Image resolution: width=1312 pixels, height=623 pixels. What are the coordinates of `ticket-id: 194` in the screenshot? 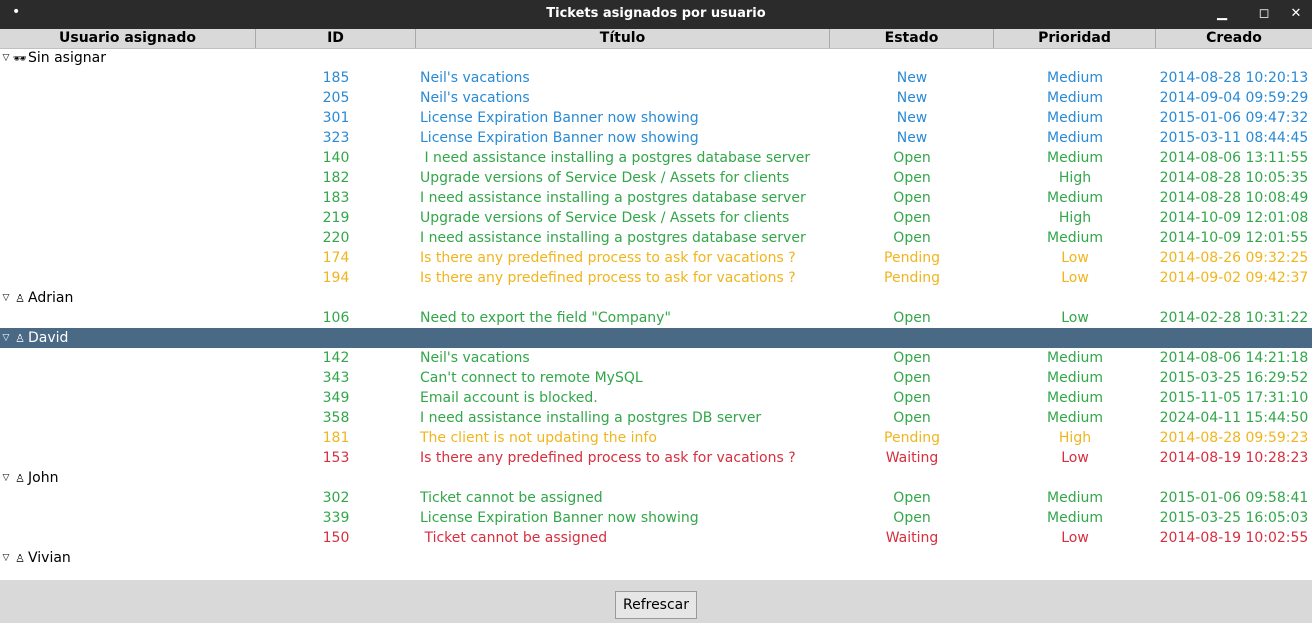 It's located at (336, 278).